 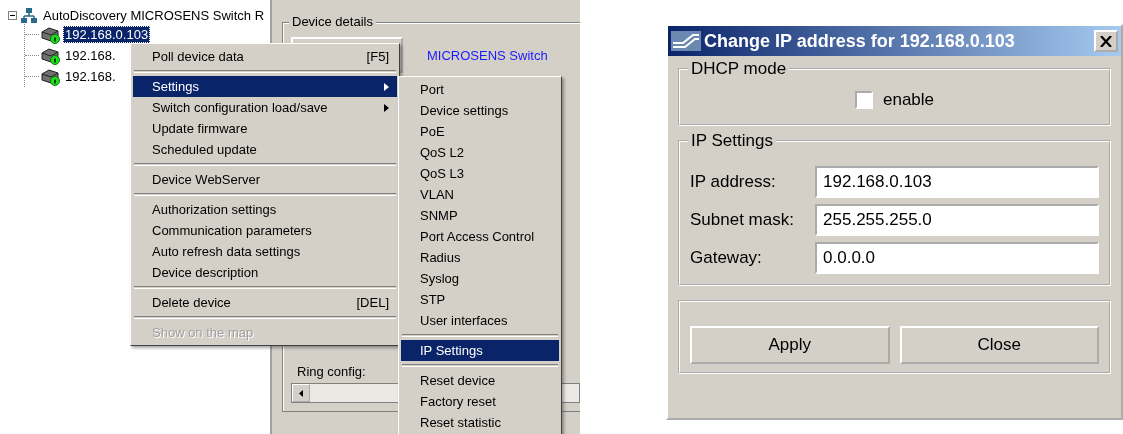 What do you see at coordinates (480, 236) in the screenshot?
I see `menu-item: Port Access Control` at bounding box center [480, 236].